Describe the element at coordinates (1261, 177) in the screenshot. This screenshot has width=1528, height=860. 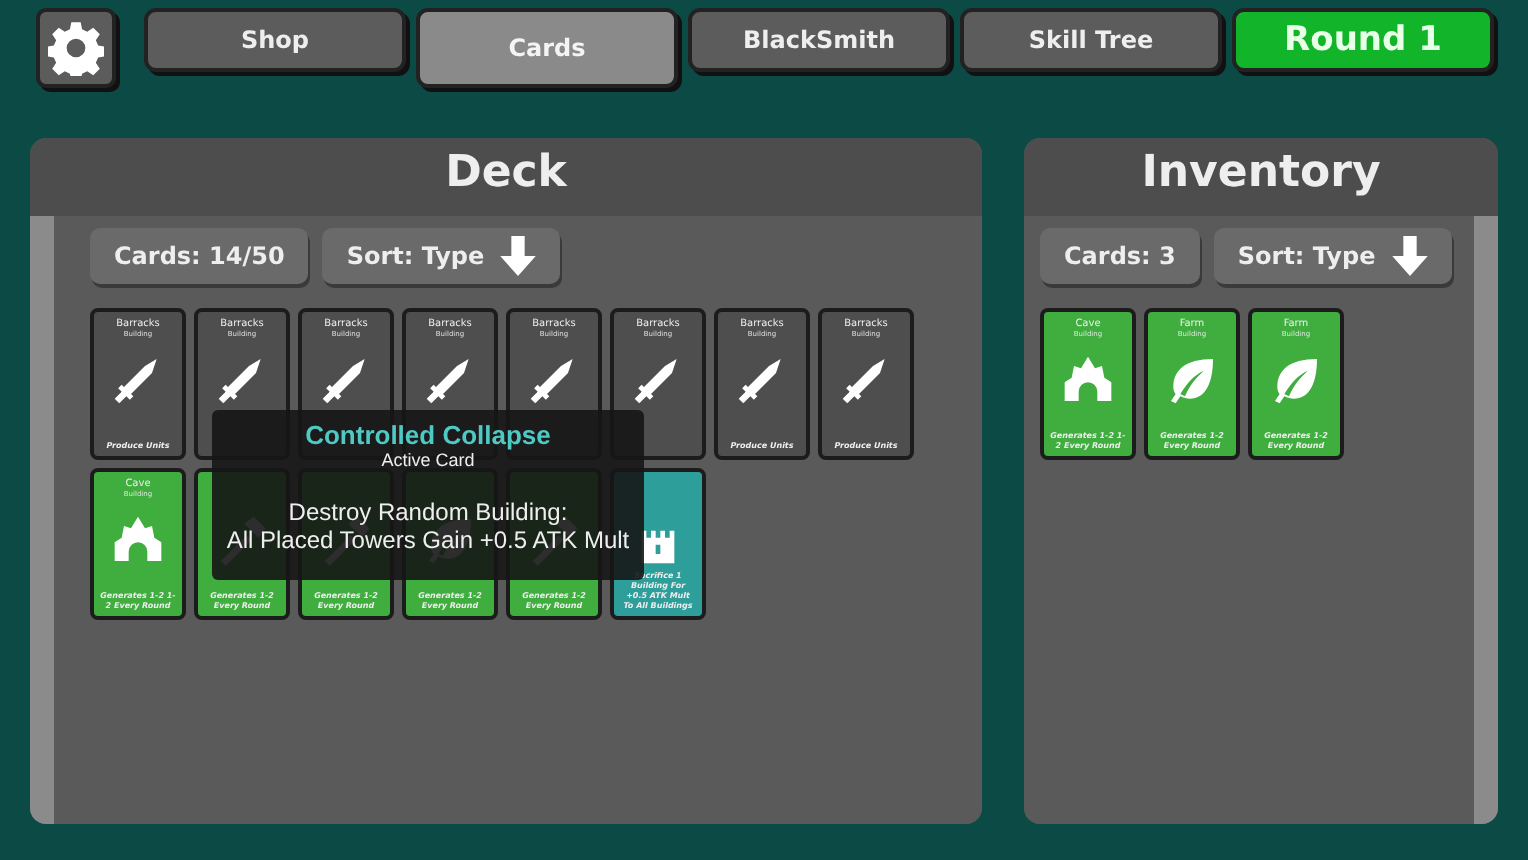
I see `panel-title: Inventory` at that location.